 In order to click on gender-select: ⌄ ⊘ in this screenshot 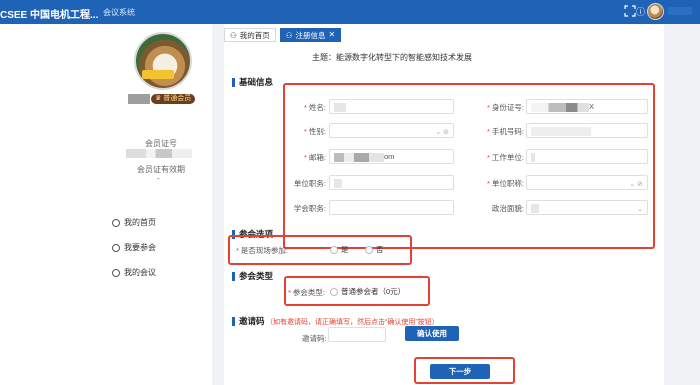, I will do `click(391, 130)`.